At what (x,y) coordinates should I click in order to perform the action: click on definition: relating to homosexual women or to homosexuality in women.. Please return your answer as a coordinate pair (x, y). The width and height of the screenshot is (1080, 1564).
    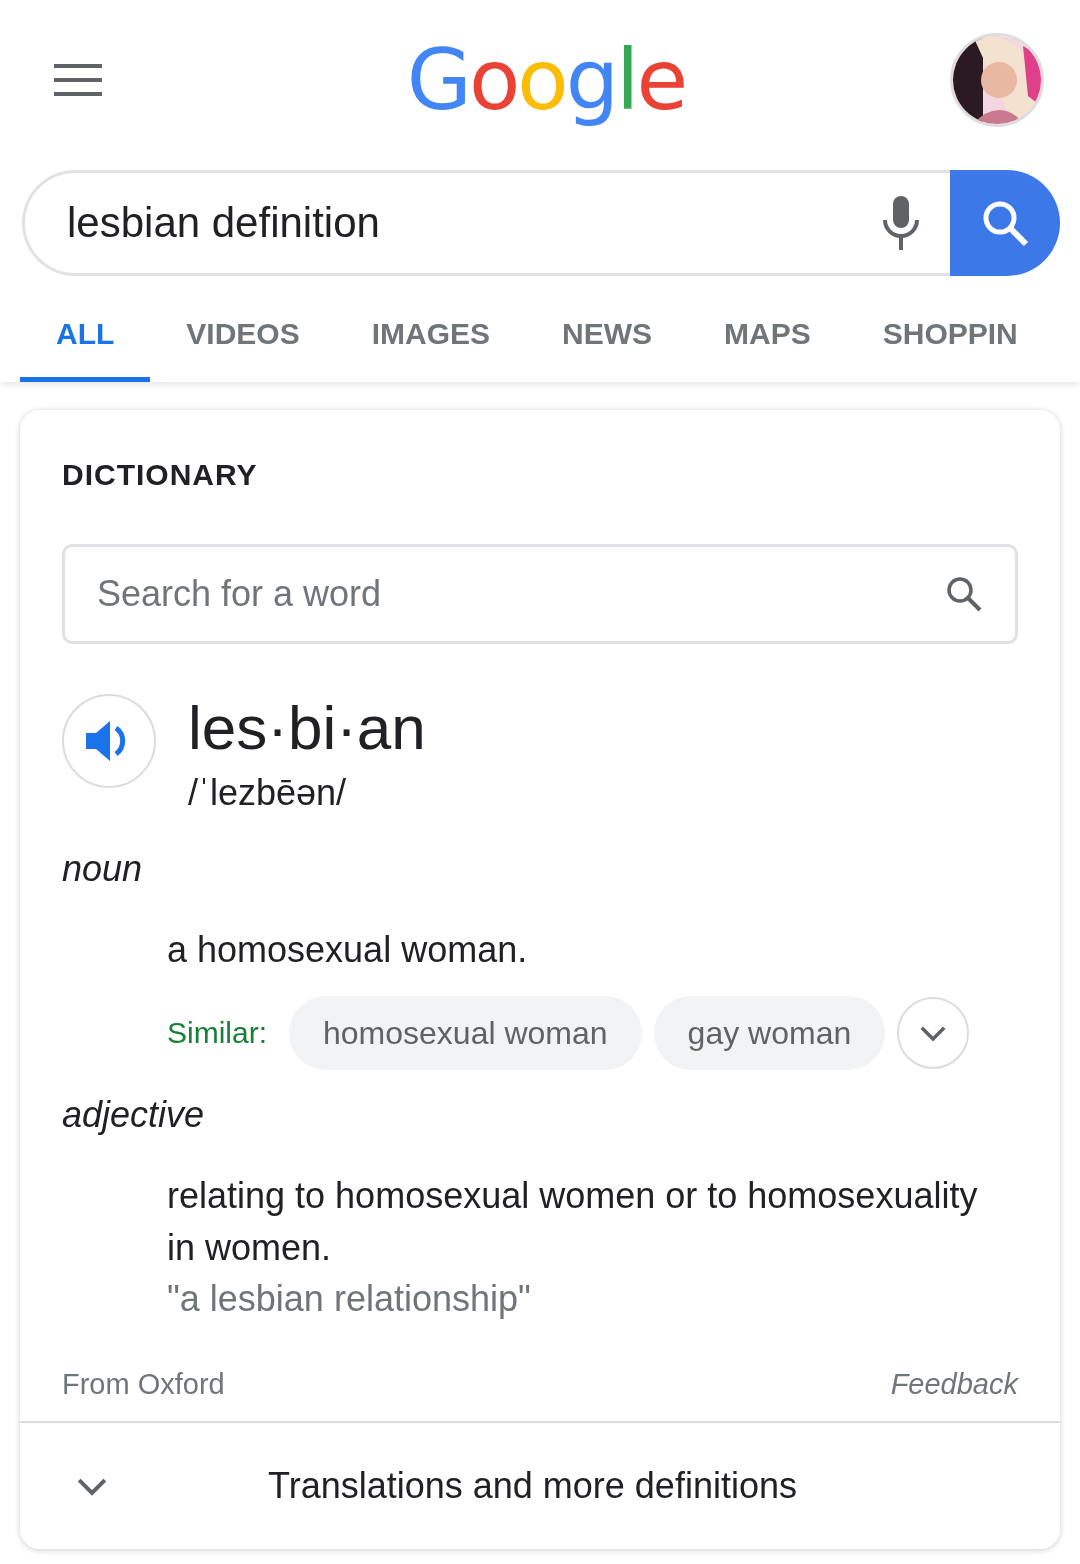
    Looking at the image, I should click on (573, 1222).